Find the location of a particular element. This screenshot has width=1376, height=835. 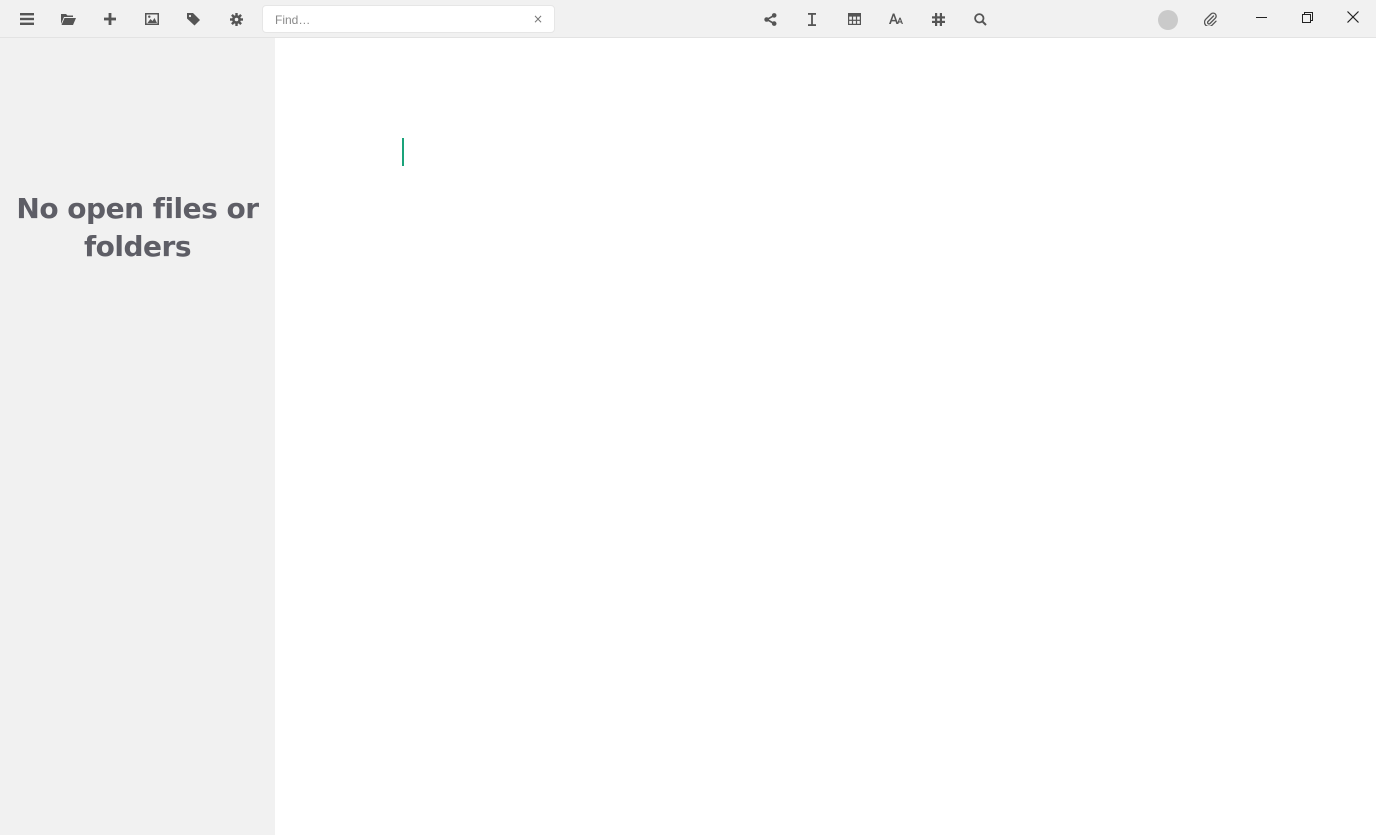

plus-icon is located at coordinates (110, 19).